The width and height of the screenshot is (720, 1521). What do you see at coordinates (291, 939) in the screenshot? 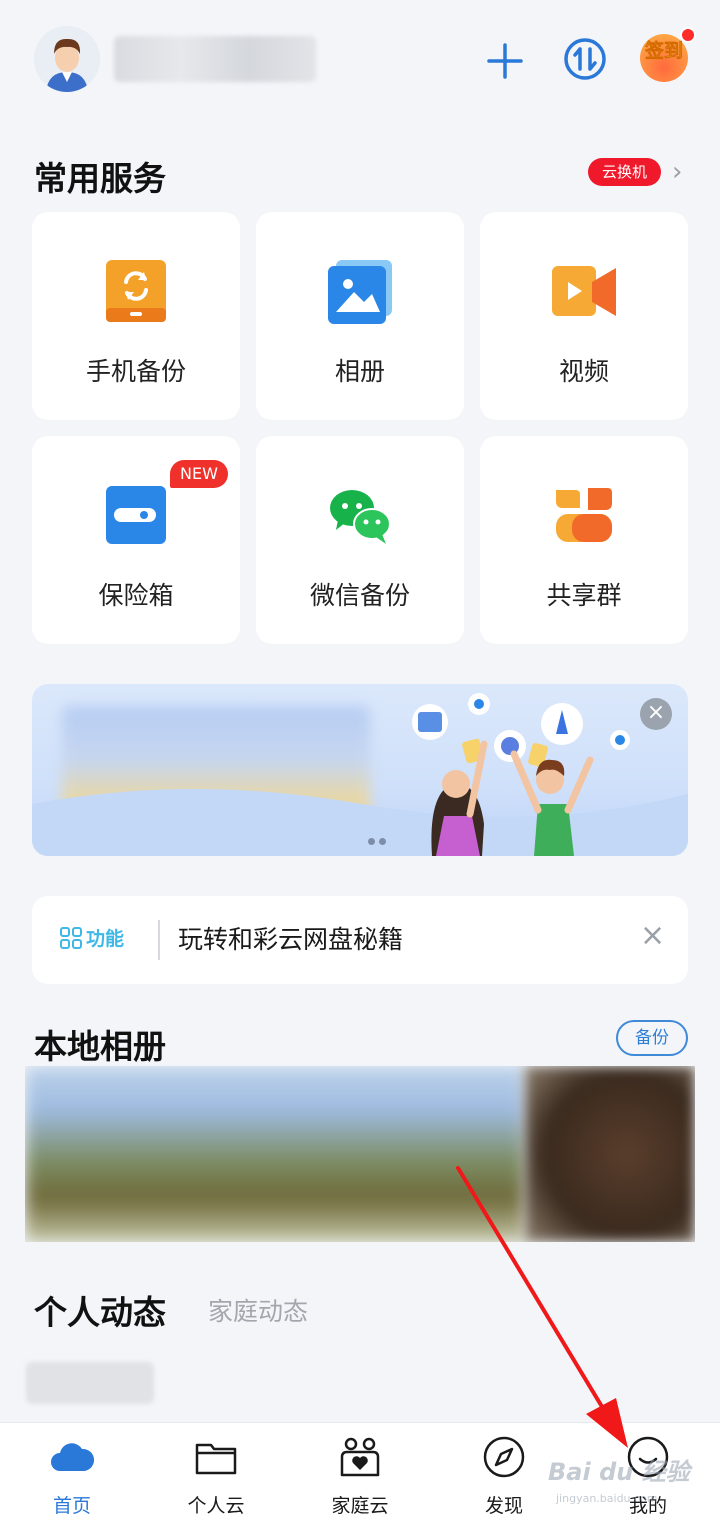
I see `tip-text: 玩转和彩云网盘秘籍` at bounding box center [291, 939].